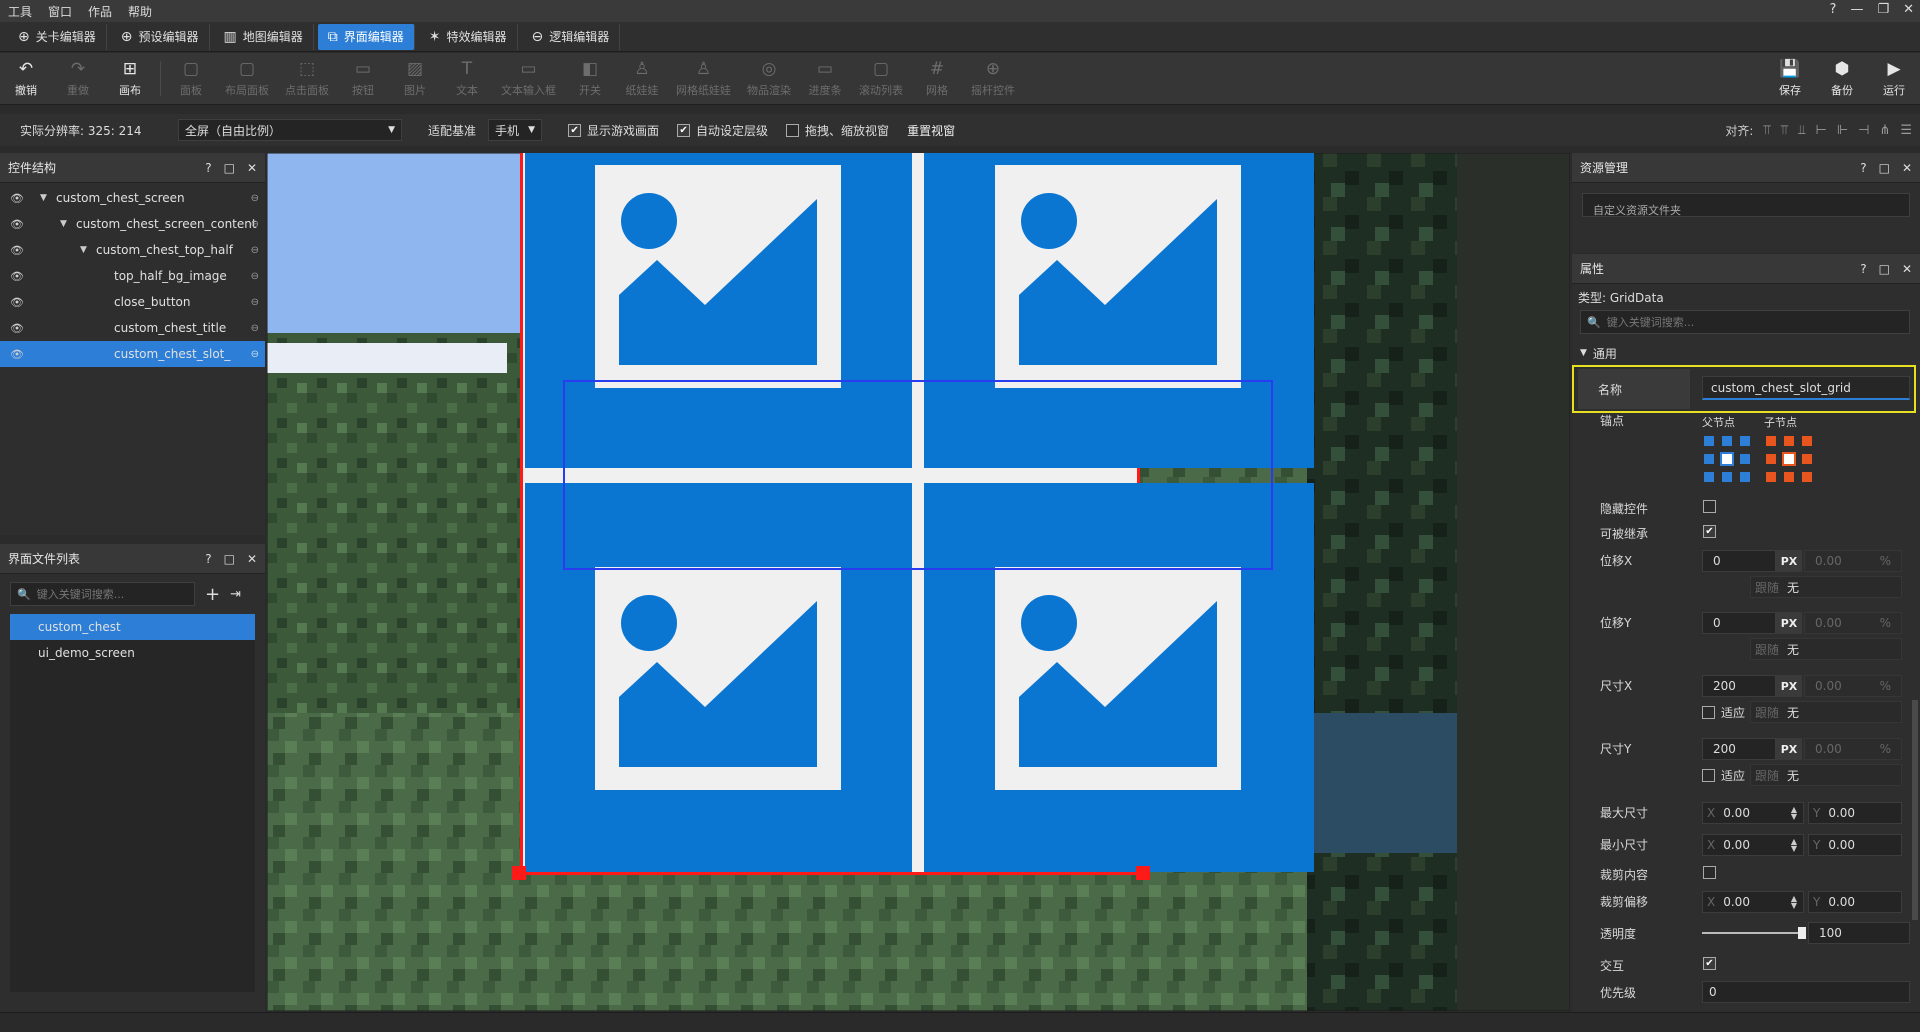  Describe the element at coordinates (1853, 686) in the screenshot. I see `size-x-percent-input: 0.00%` at that location.